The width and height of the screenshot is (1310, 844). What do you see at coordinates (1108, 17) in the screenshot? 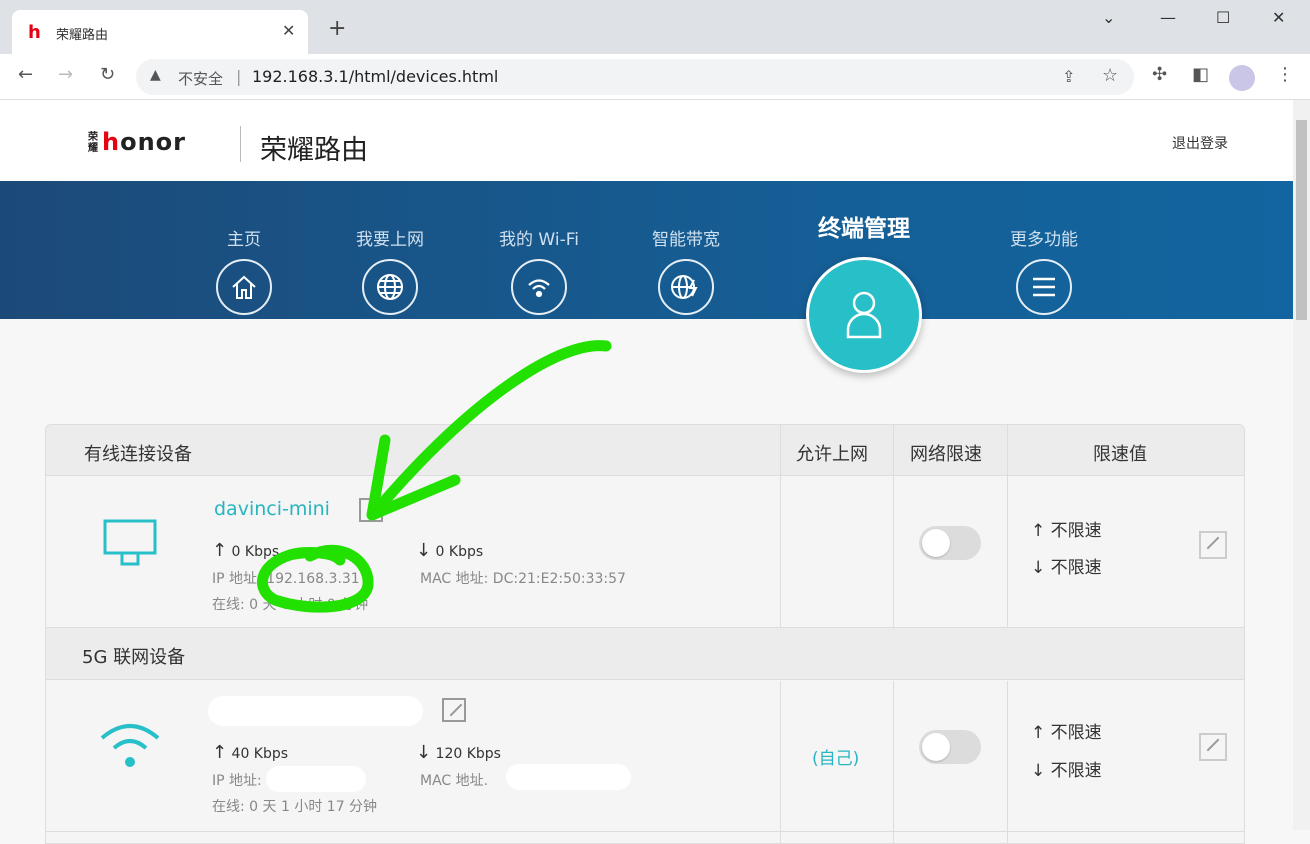
I see `tab-search-icon: ⌄` at bounding box center [1108, 17].